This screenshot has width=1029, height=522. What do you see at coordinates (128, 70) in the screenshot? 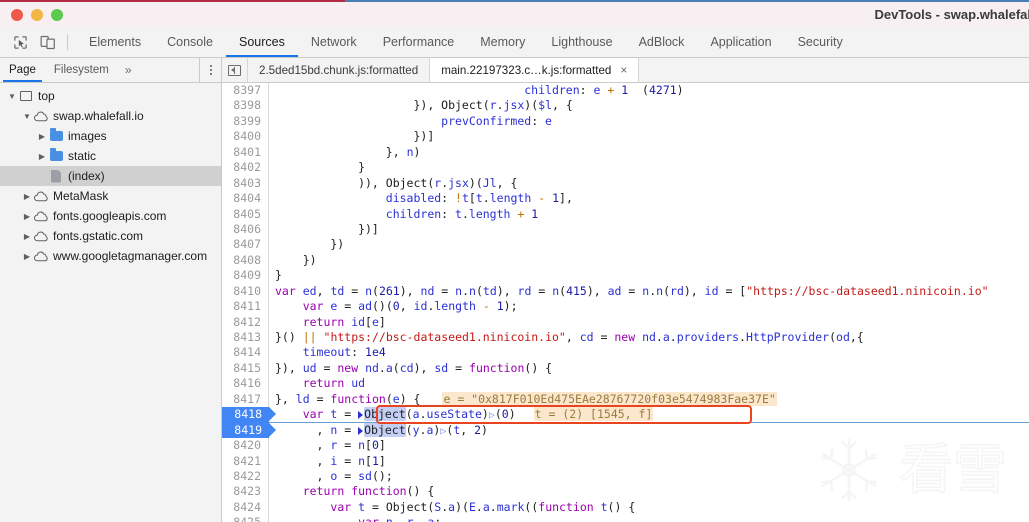
I see `navigator-more-tabs-icon: »` at bounding box center [128, 70].